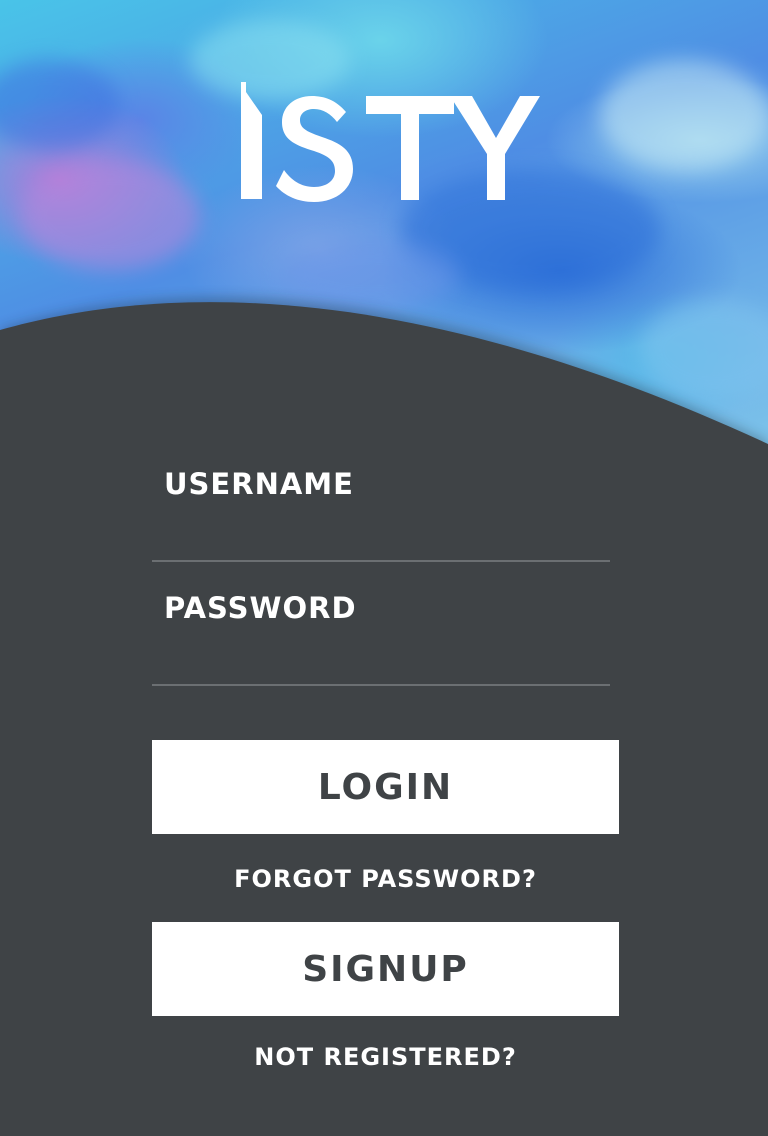  I want to click on password-label: PASSWORD, so click(260, 608).